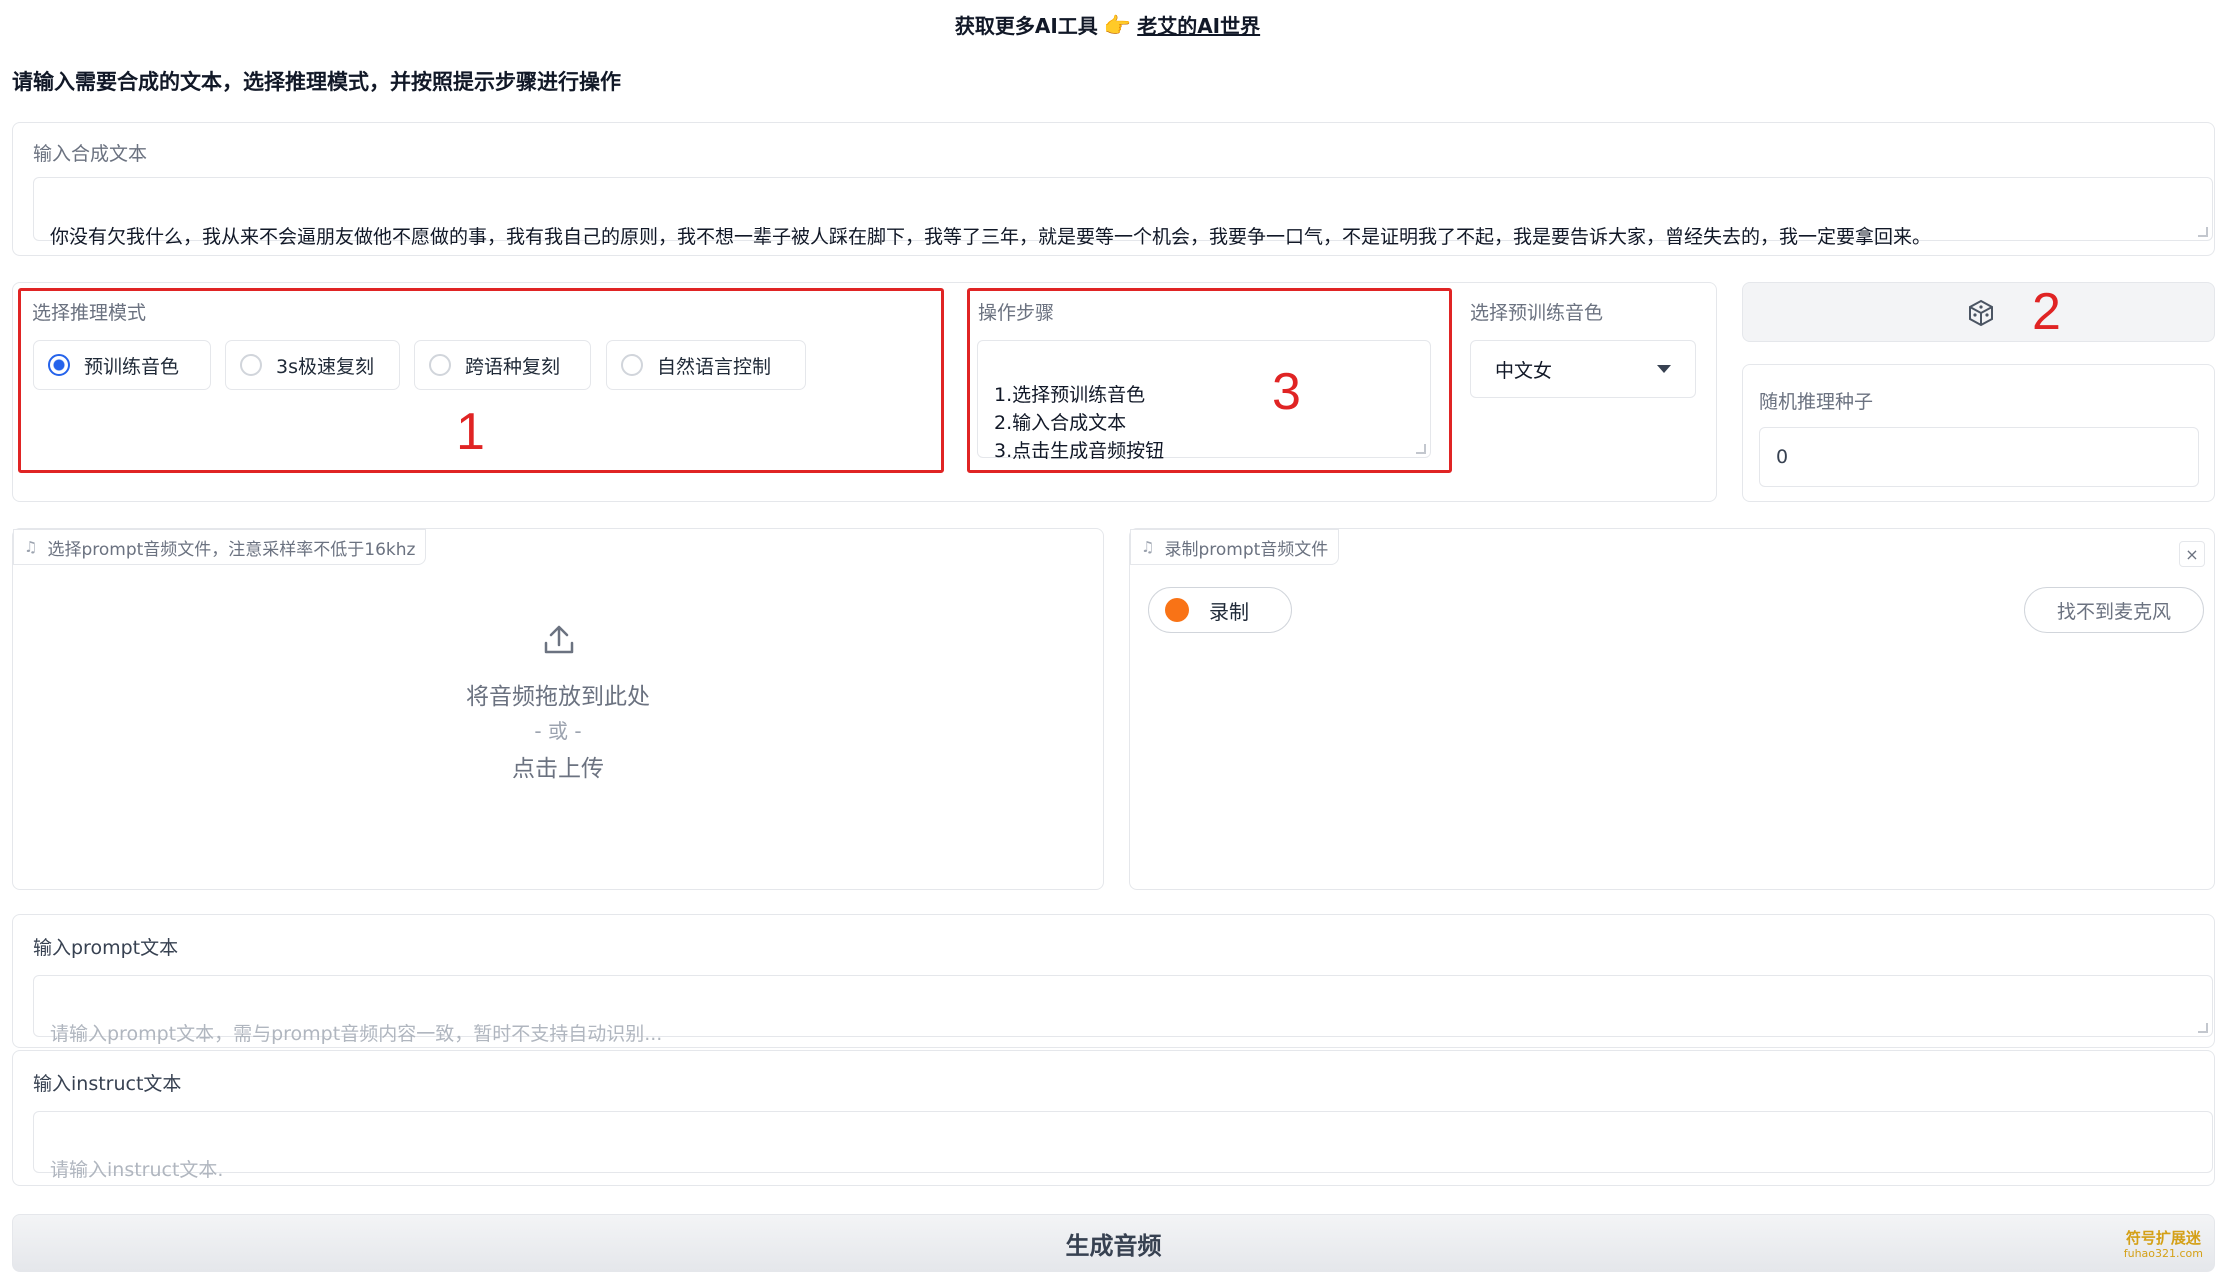 The width and height of the screenshot is (2215, 1272). Describe the element at coordinates (558, 697) in the screenshot. I see `drop-text: 将音频拖放到此处` at that location.